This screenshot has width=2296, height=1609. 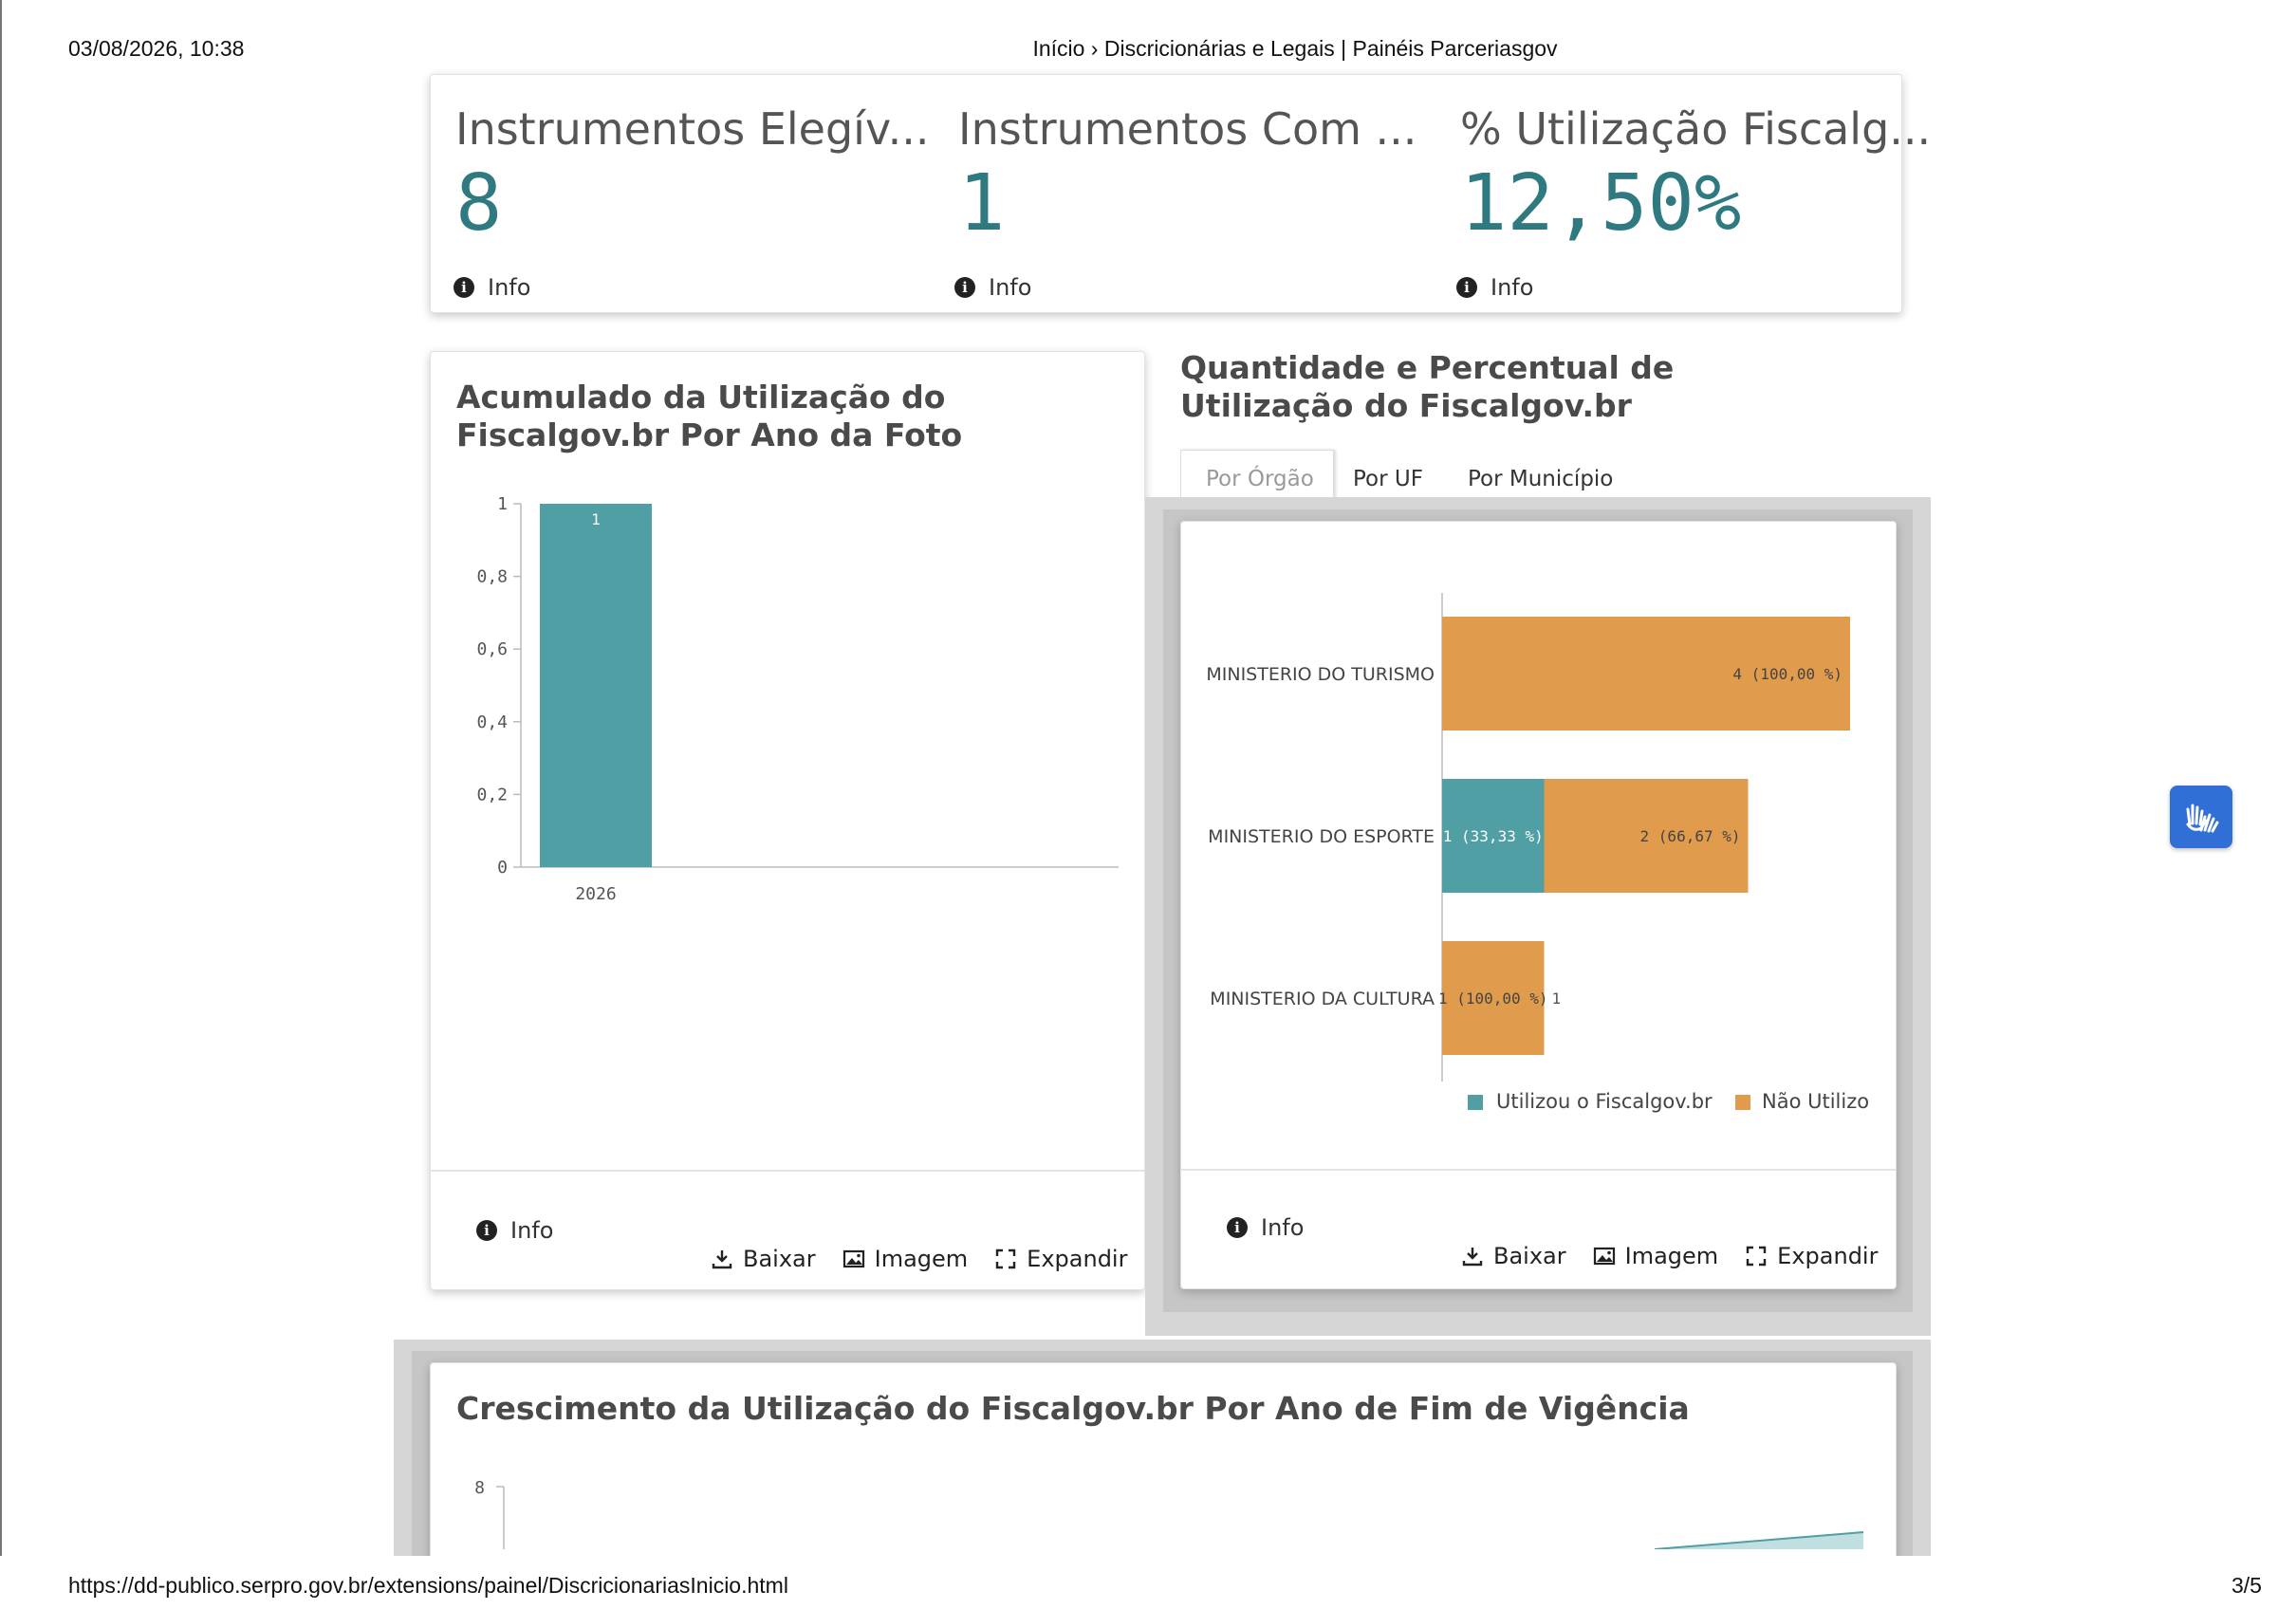 What do you see at coordinates (1169, 1514) in the screenshot?
I see `growth-area-chart: 8` at bounding box center [1169, 1514].